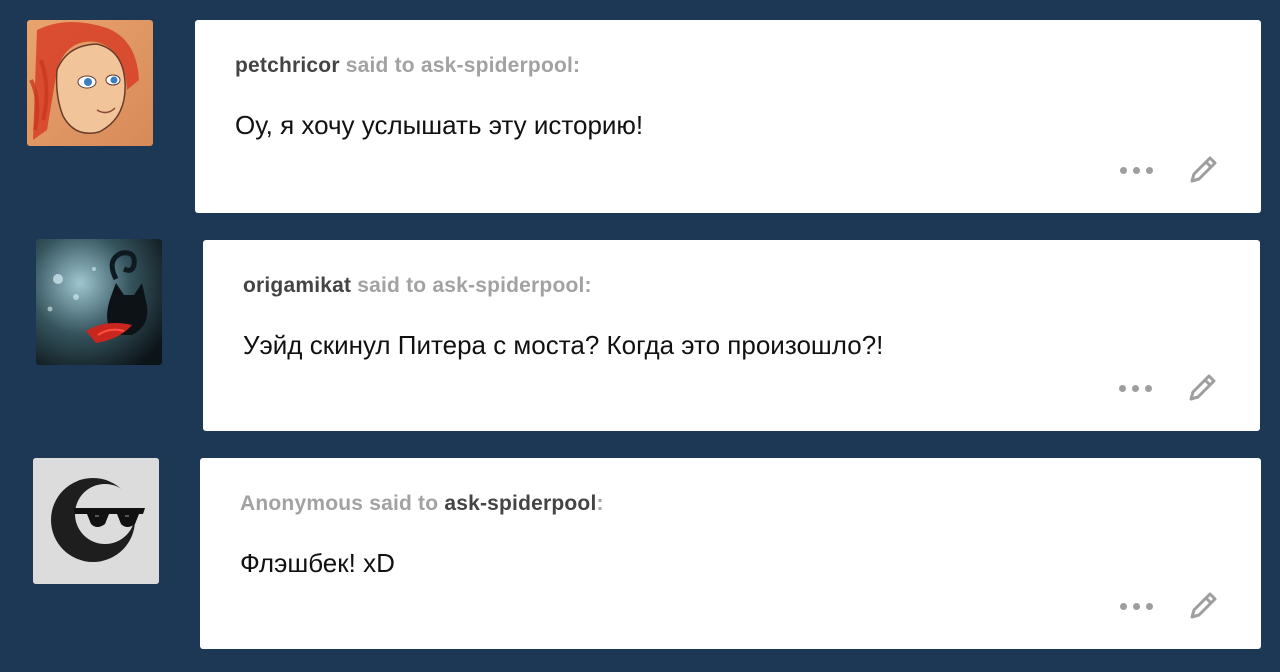 This screenshot has width=1280, height=672. Describe the element at coordinates (287, 65) in the screenshot. I see `asker-name: petchricor` at that location.